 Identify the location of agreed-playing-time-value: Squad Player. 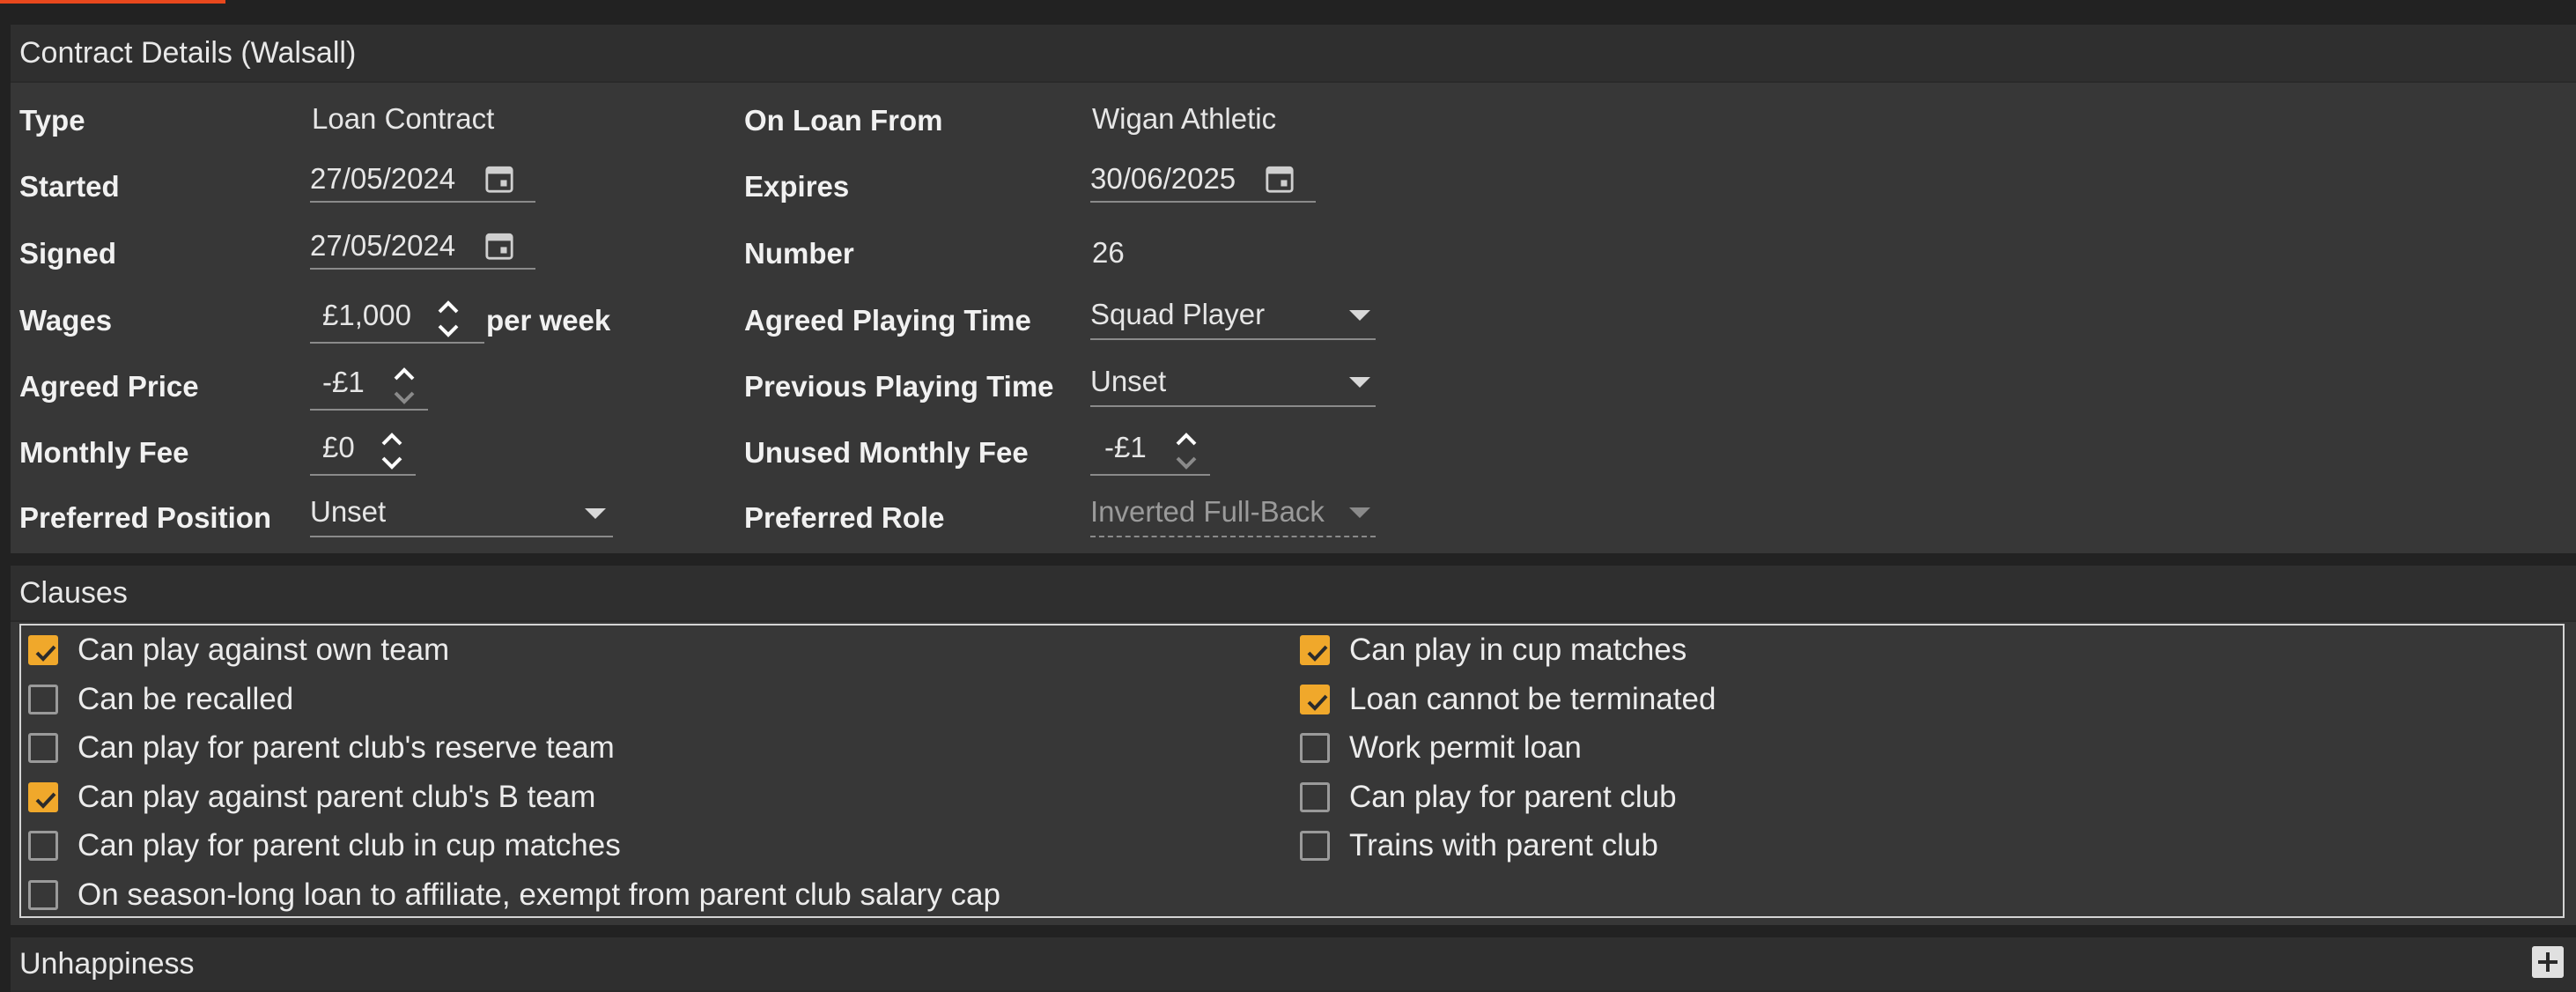
(1178, 314).